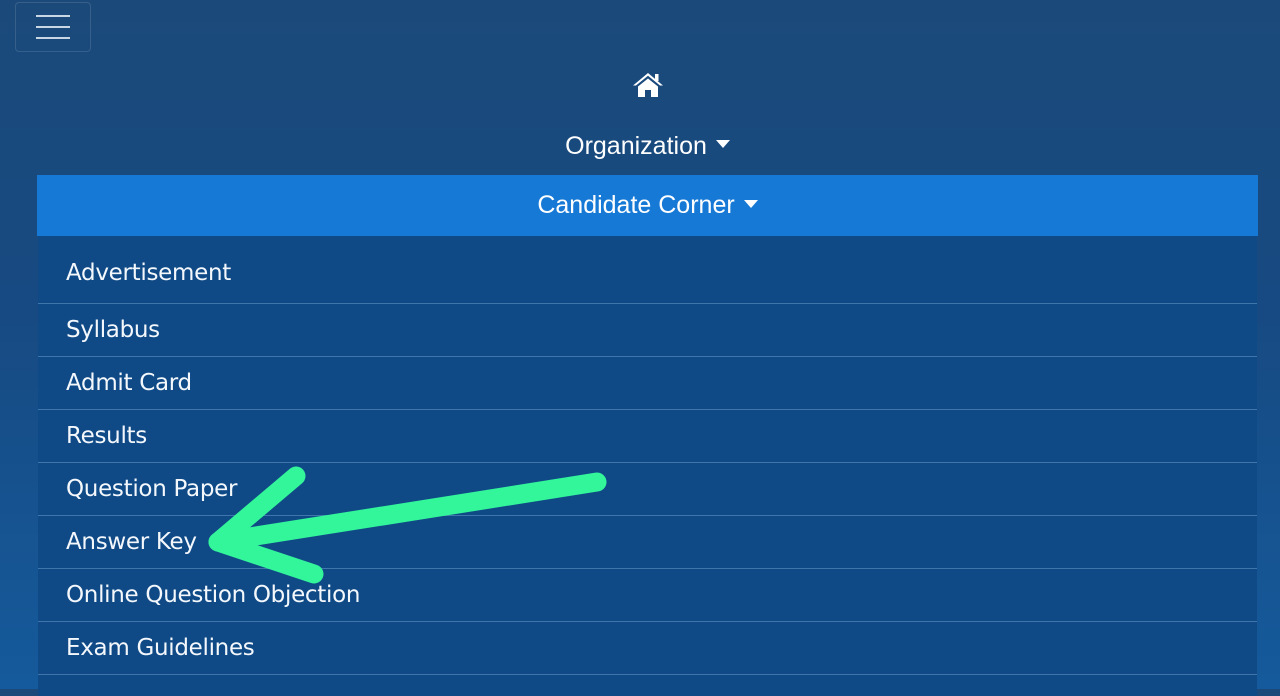 Image resolution: width=1280 pixels, height=696 pixels. I want to click on home-icon, so click(648, 85).